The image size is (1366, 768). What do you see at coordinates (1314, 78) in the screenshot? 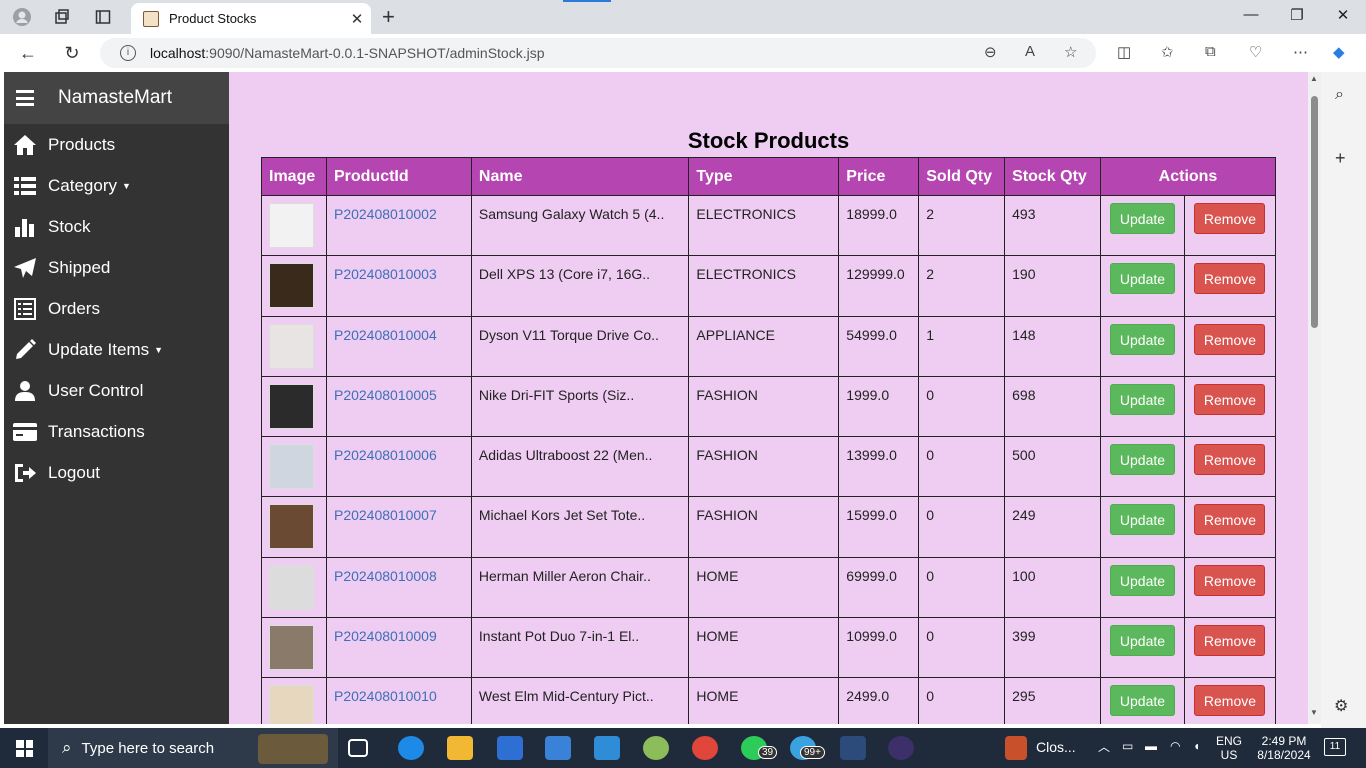
I see `scroll-up-icon: ▲` at bounding box center [1314, 78].